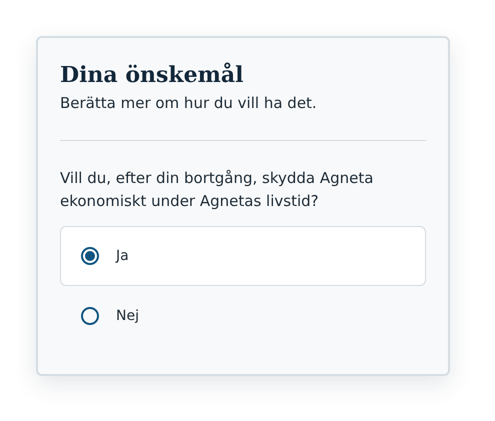 The height and width of the screenshot is (421, 495). What do you see at coordinates (152, 75) in the screenshot?
I see `card-title: Dina önskemål` at bounding box center [152, 75].